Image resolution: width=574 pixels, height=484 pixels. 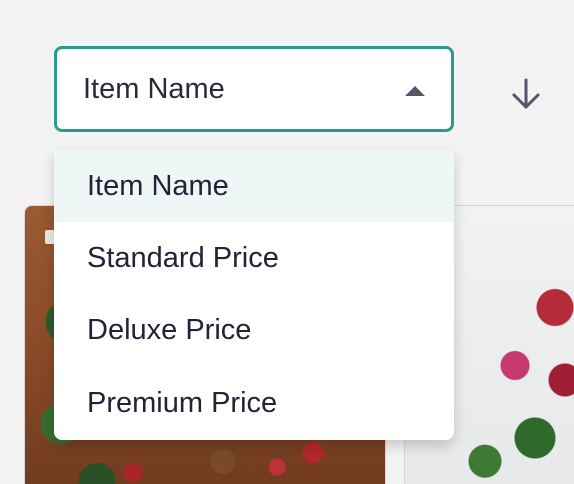 What do you see at coordinates (254, 403) in the screenshot?
I see `sort-option-premium-price: Premium Price` at bounding box center [254, 403].